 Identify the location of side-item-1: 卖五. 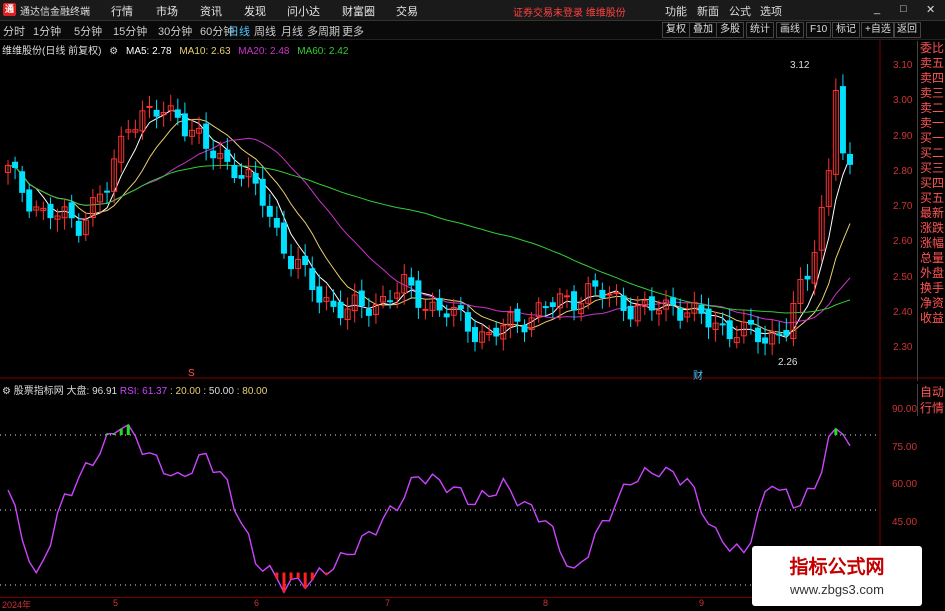
(931, 63).